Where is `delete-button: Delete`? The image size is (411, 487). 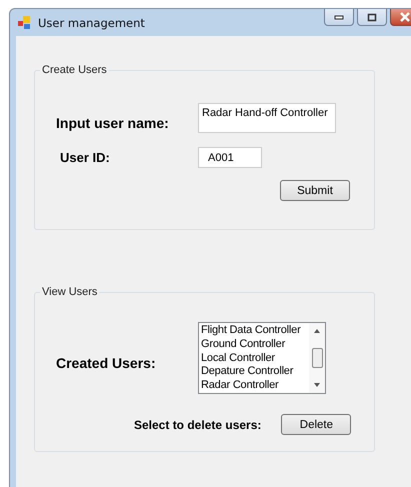 delete-button: Delete is located at coordinates (316, 424).